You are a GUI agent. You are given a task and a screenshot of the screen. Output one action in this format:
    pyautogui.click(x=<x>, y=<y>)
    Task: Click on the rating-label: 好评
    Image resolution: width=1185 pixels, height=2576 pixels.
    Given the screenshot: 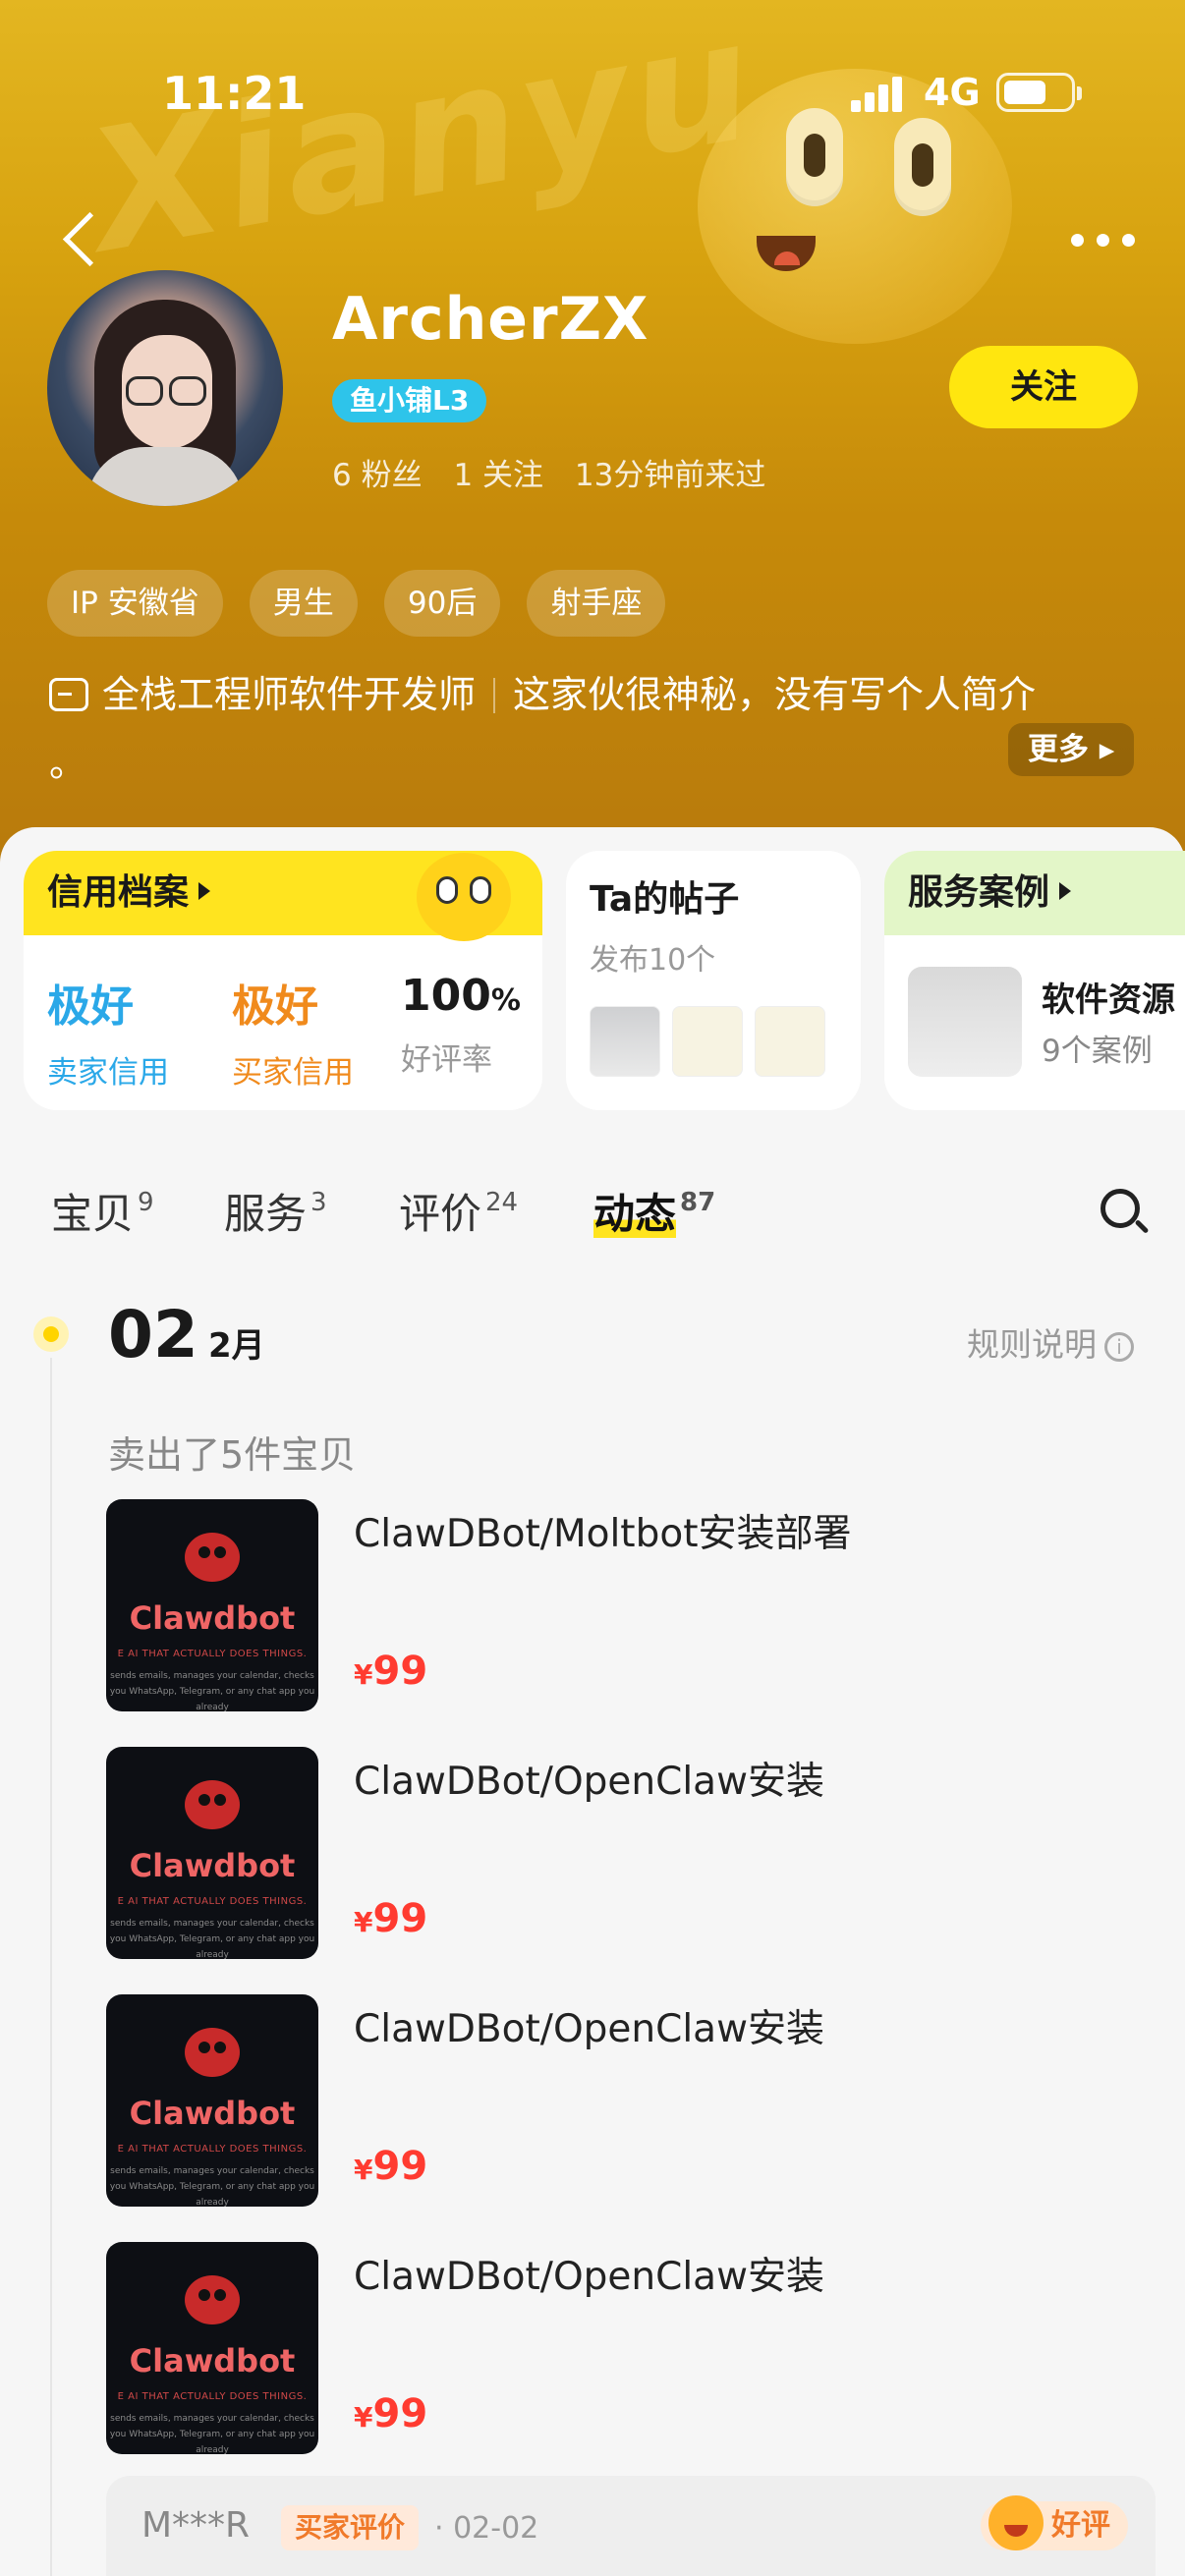 What is the action you would take?
    pyautogui.click(x=1080, y=2525)
    